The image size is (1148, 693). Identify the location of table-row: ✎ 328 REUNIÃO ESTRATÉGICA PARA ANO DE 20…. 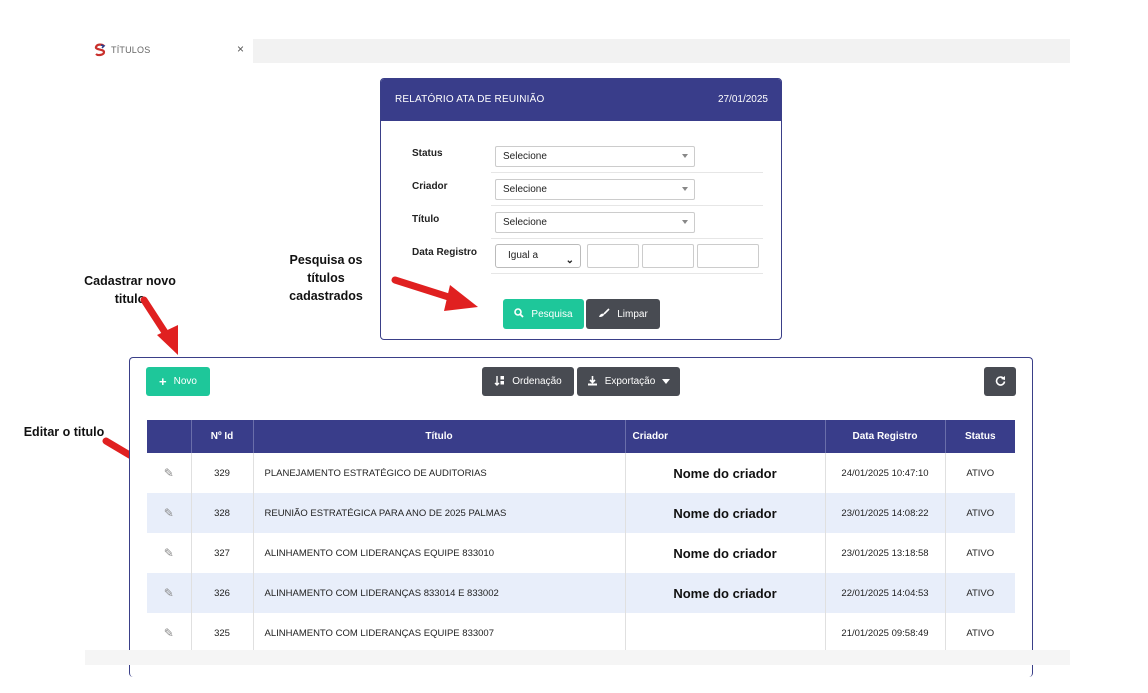
(581, 513).